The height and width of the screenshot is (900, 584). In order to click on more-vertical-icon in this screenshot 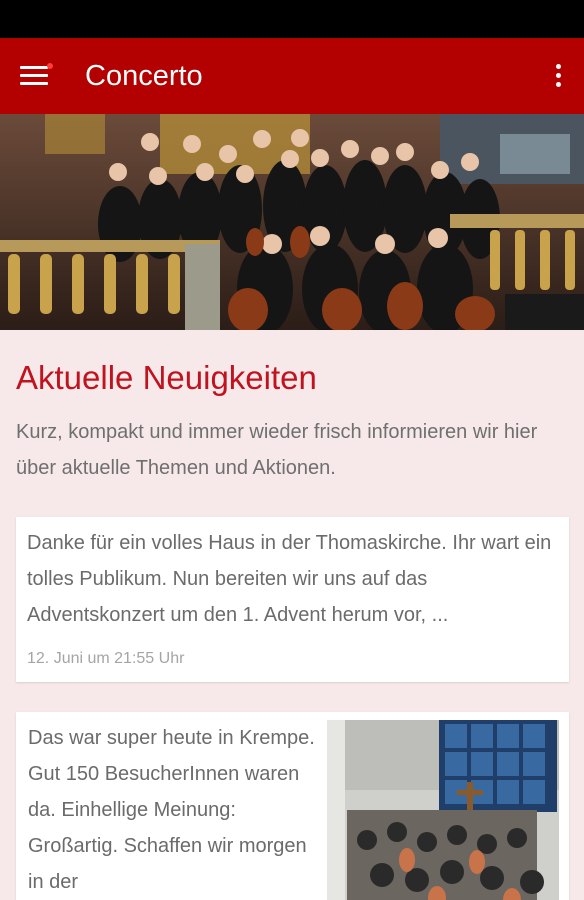, I will do `click(558, 76)`.